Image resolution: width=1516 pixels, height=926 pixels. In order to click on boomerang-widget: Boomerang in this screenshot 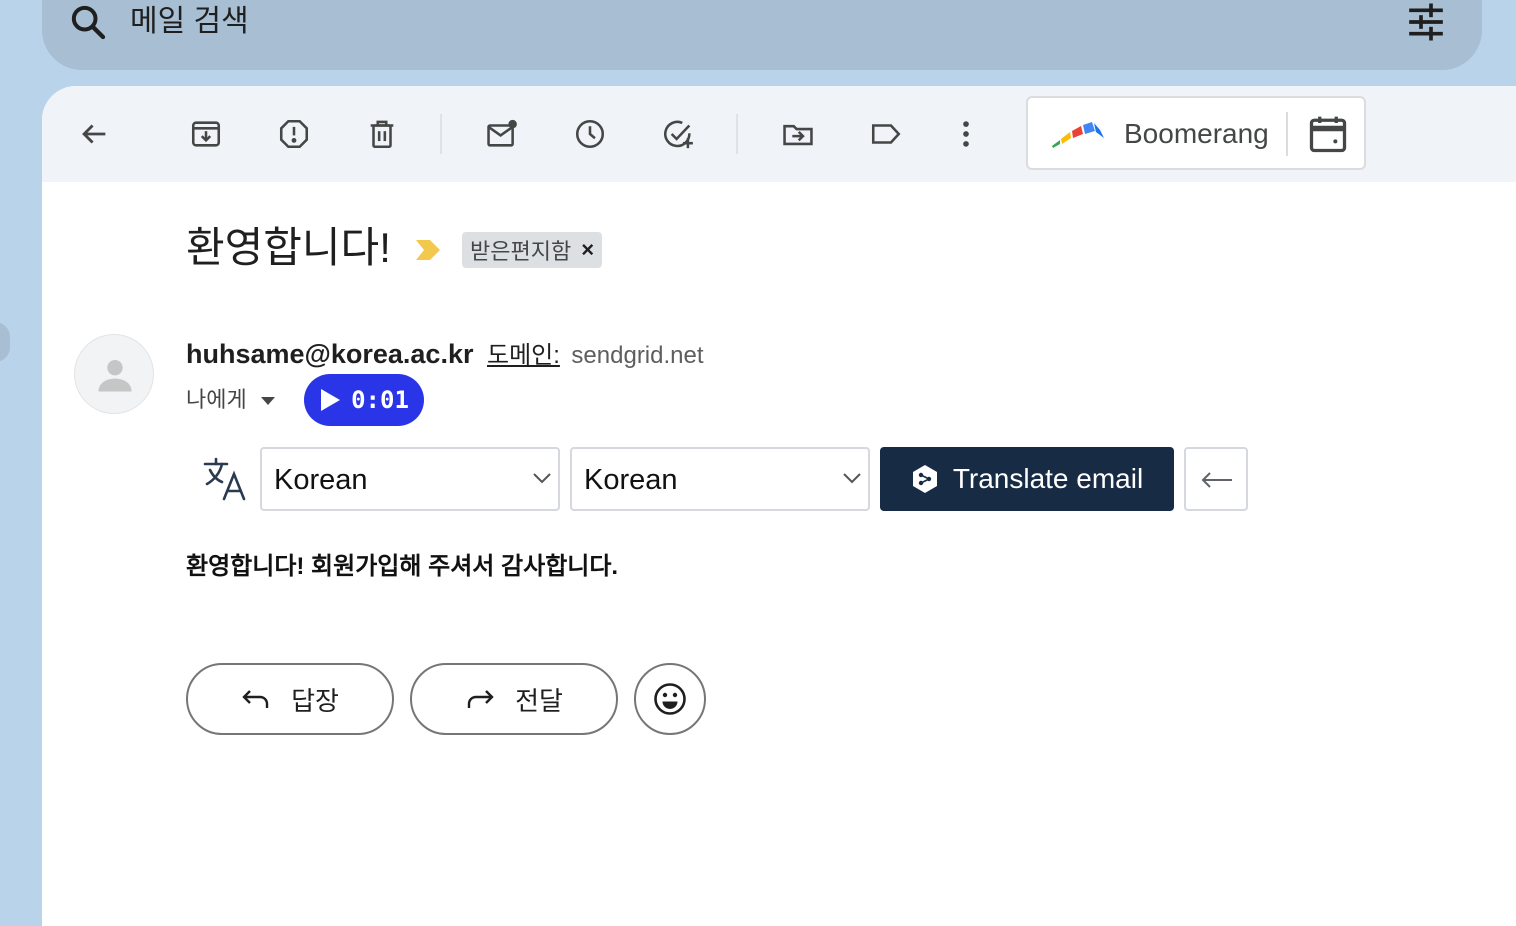, I will do `click(1196, 133)`.